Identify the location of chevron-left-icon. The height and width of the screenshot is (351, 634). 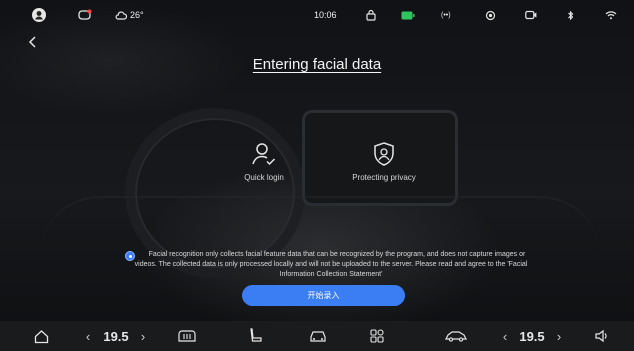
(32, 42).